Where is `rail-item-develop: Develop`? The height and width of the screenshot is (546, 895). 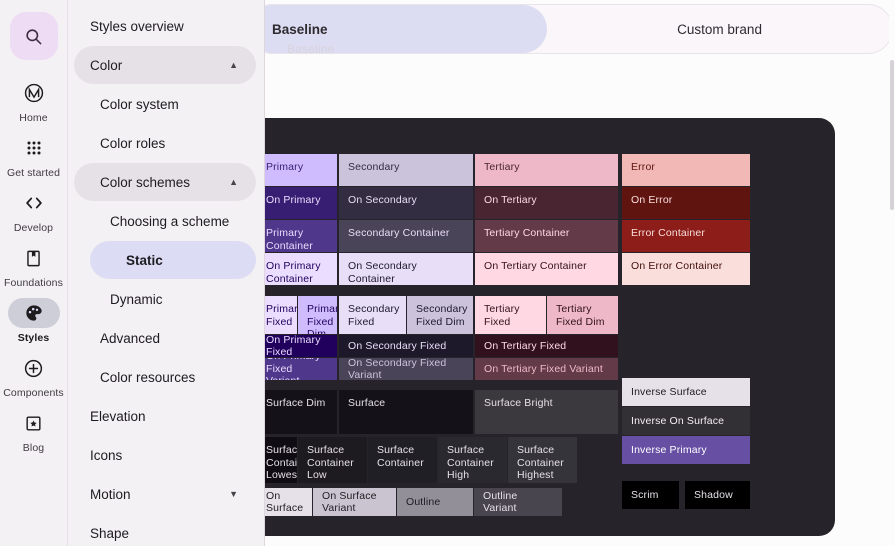
rail-item-develop: Develop is located at coordinates (34, 209).